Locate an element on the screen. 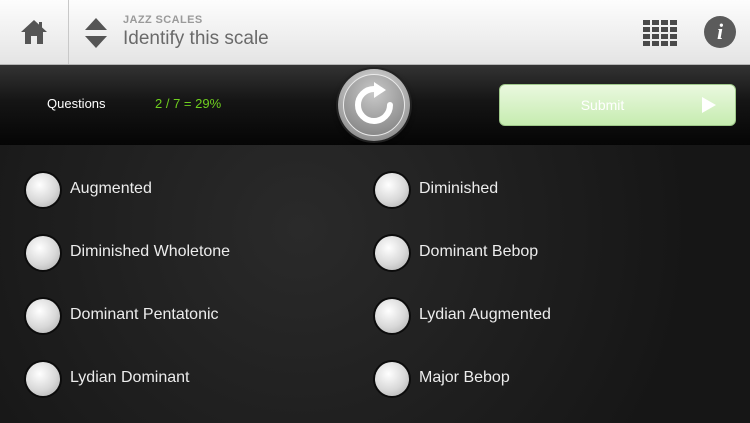 This screenshot has width=750, height=423. page-subtitle: JAZZ SCALES is located at coordinates (163, 20).